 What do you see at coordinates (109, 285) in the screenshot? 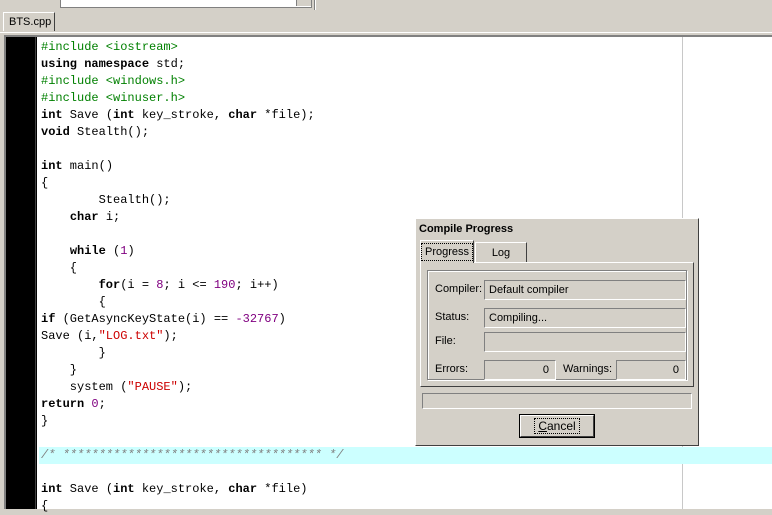
I see `code-token: for` at bounding box center [109, 285].